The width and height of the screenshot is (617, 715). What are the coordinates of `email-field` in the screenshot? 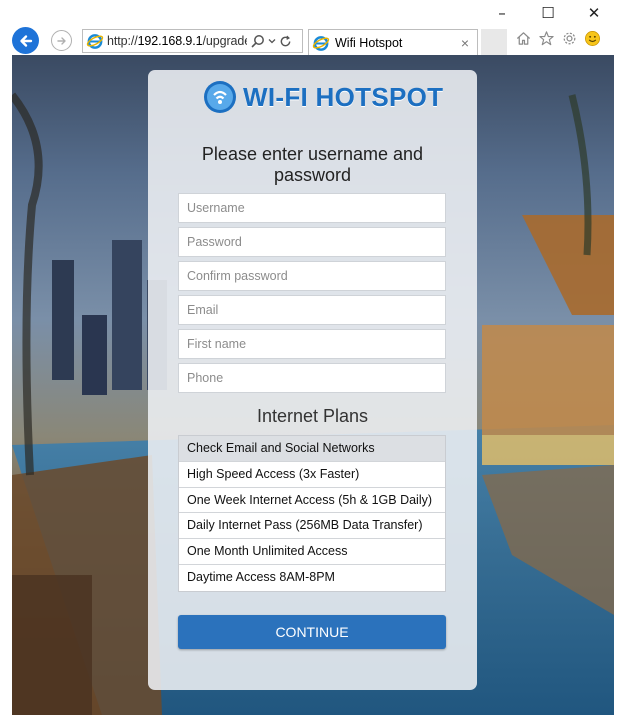 It's located at (312, 310).